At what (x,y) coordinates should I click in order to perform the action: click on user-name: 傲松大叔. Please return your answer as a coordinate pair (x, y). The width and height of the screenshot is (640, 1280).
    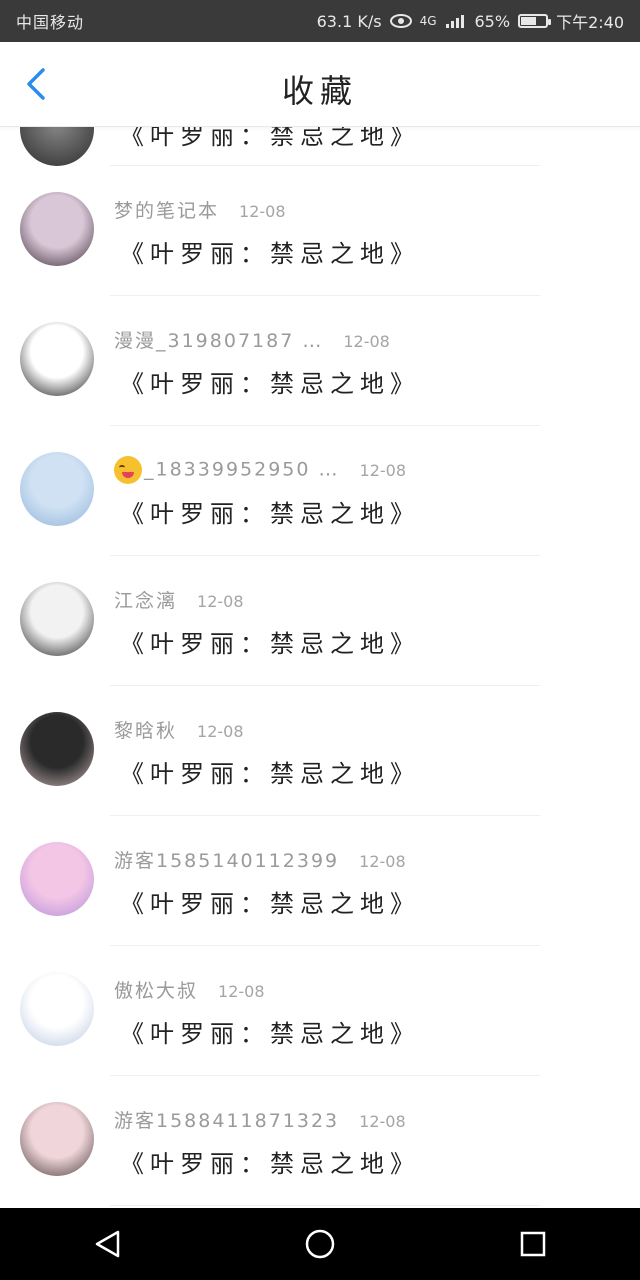
    Looking at the image, I should click on (156, 989).